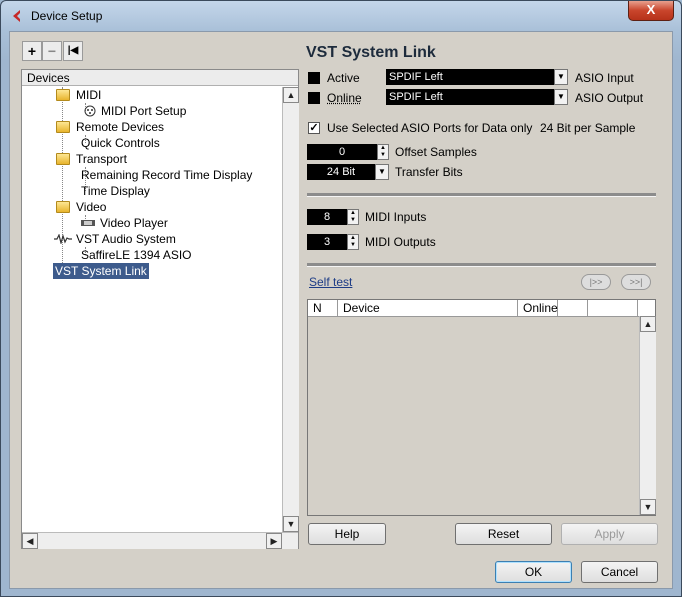 The width and height of the screenshot is (682, 597). I want to click on online-label: Online, so click(344, 98).